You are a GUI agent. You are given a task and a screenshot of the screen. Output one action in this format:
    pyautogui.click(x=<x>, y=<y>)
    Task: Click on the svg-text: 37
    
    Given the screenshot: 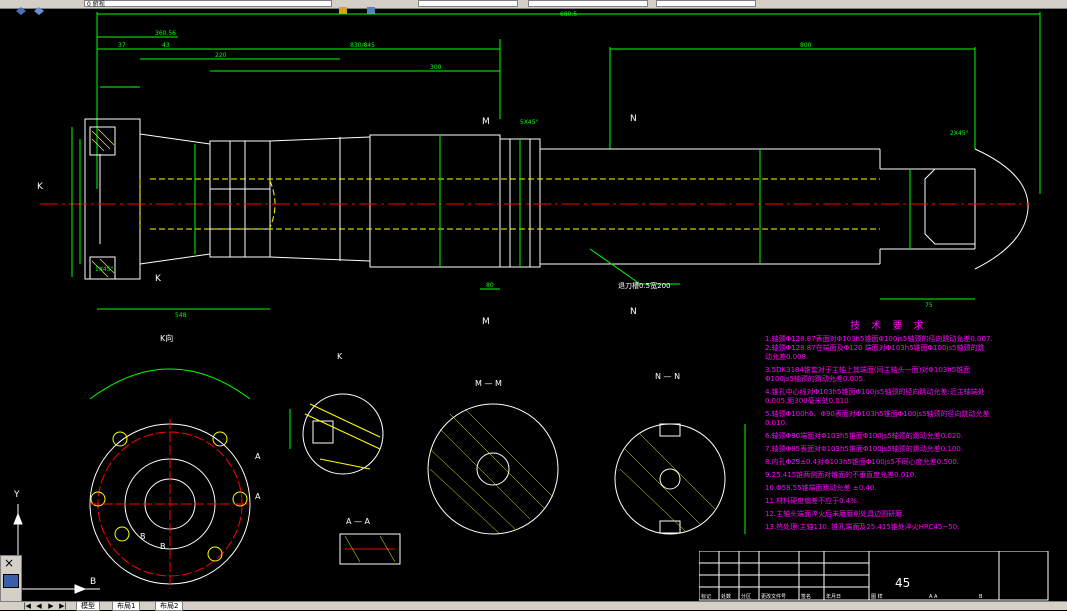 What is the action you would take?
    pyautogui.click(x=122, y=45)
    